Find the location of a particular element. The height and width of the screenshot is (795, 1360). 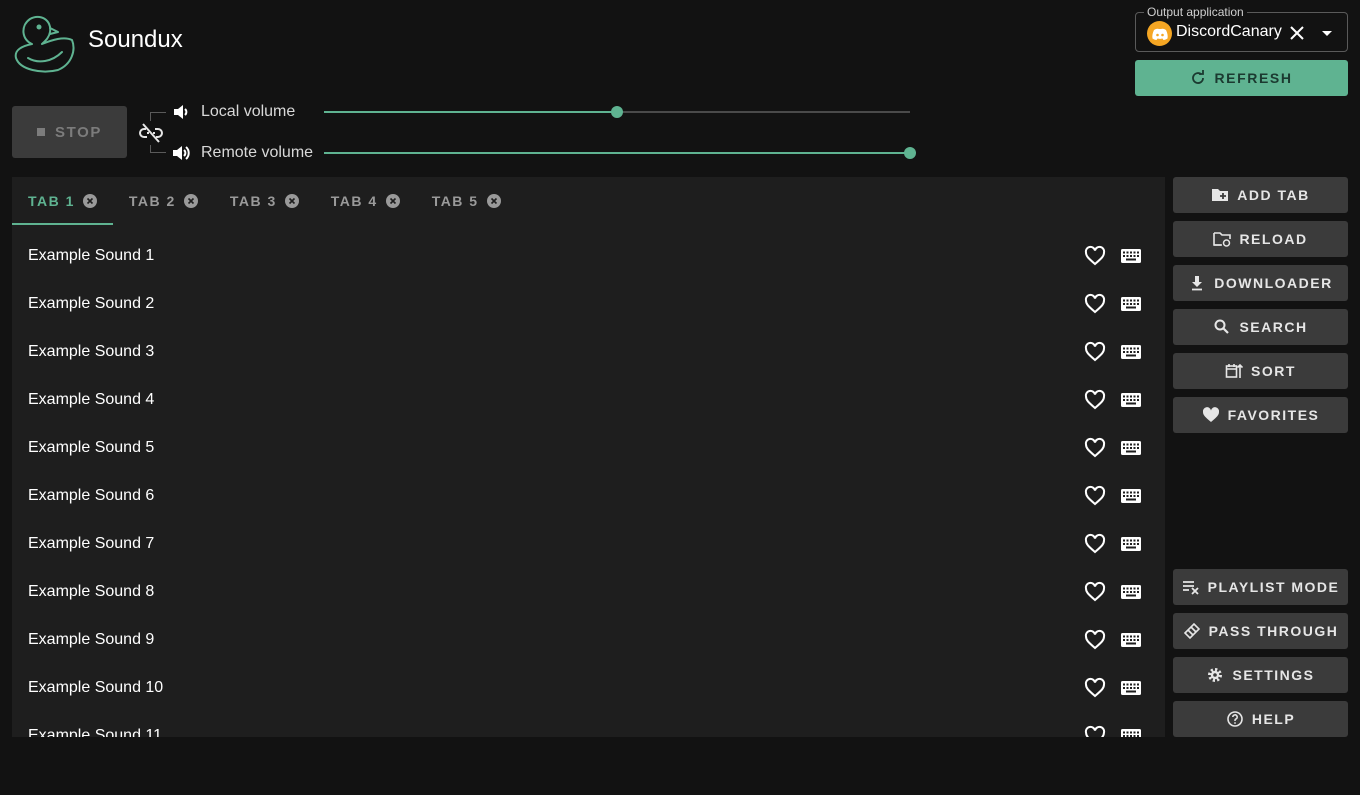

app-title: Soundux is located at coordinates (135, 39).